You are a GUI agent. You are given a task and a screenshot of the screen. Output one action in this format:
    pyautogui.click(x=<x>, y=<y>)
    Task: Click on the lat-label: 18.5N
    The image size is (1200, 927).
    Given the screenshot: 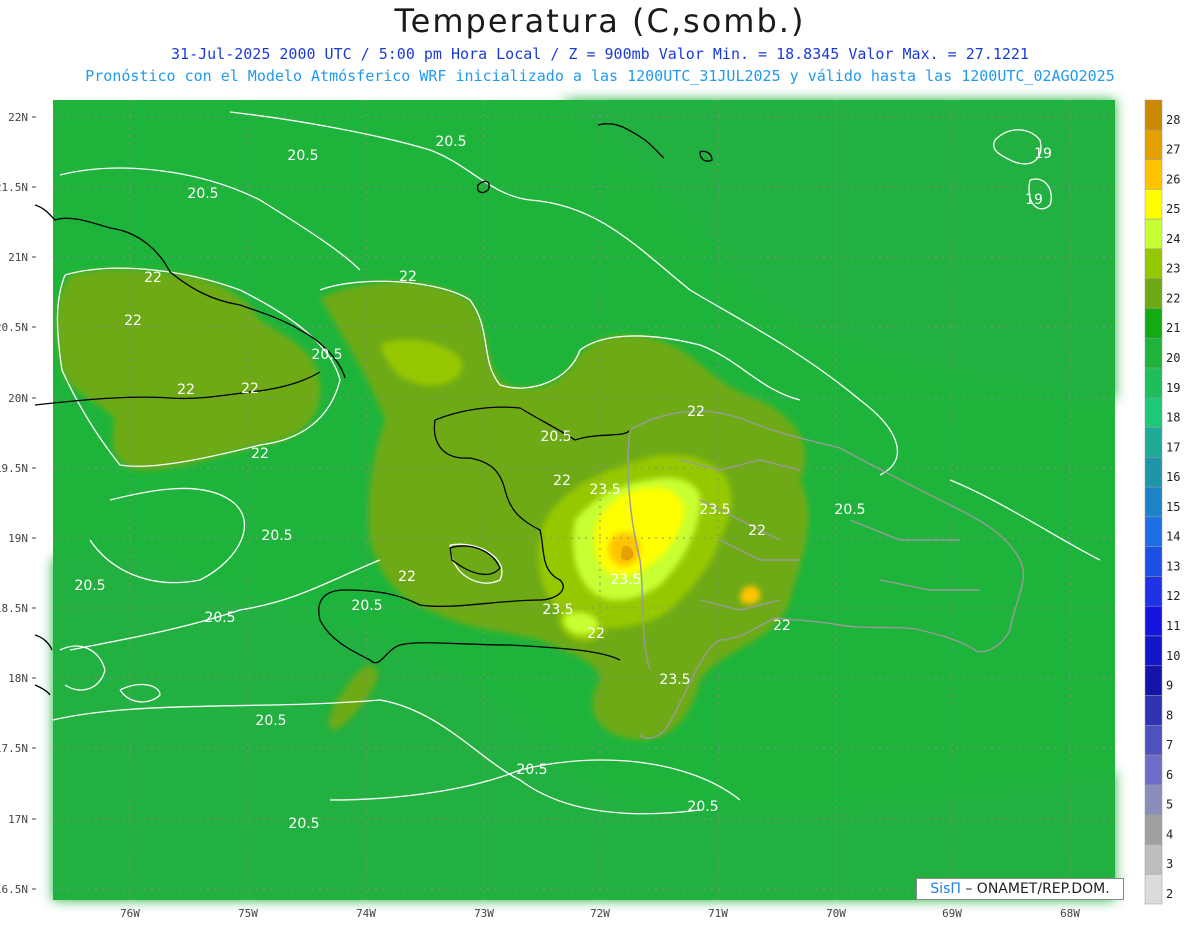 What is the action you would take?
    pyautogui.click(x=14, y=608)
    